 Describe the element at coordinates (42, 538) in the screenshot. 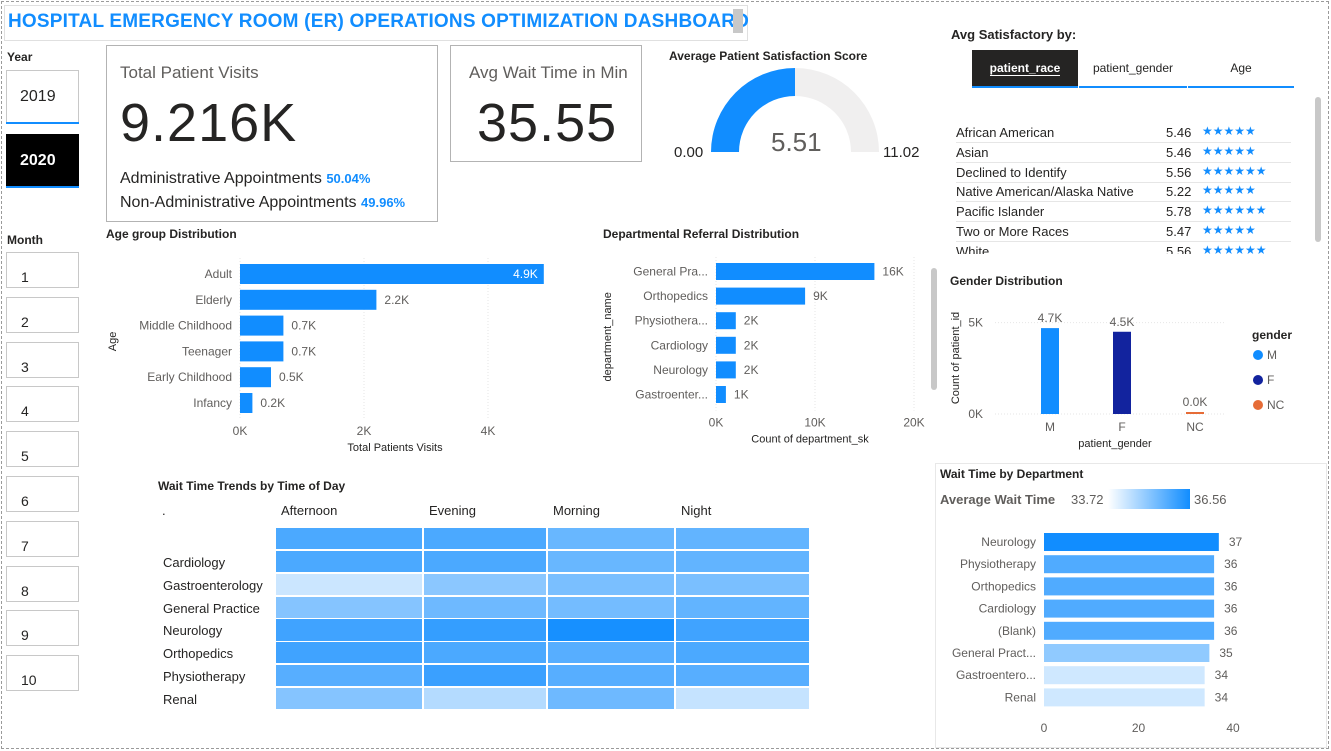

I see `month-option-7: 7` at that location.